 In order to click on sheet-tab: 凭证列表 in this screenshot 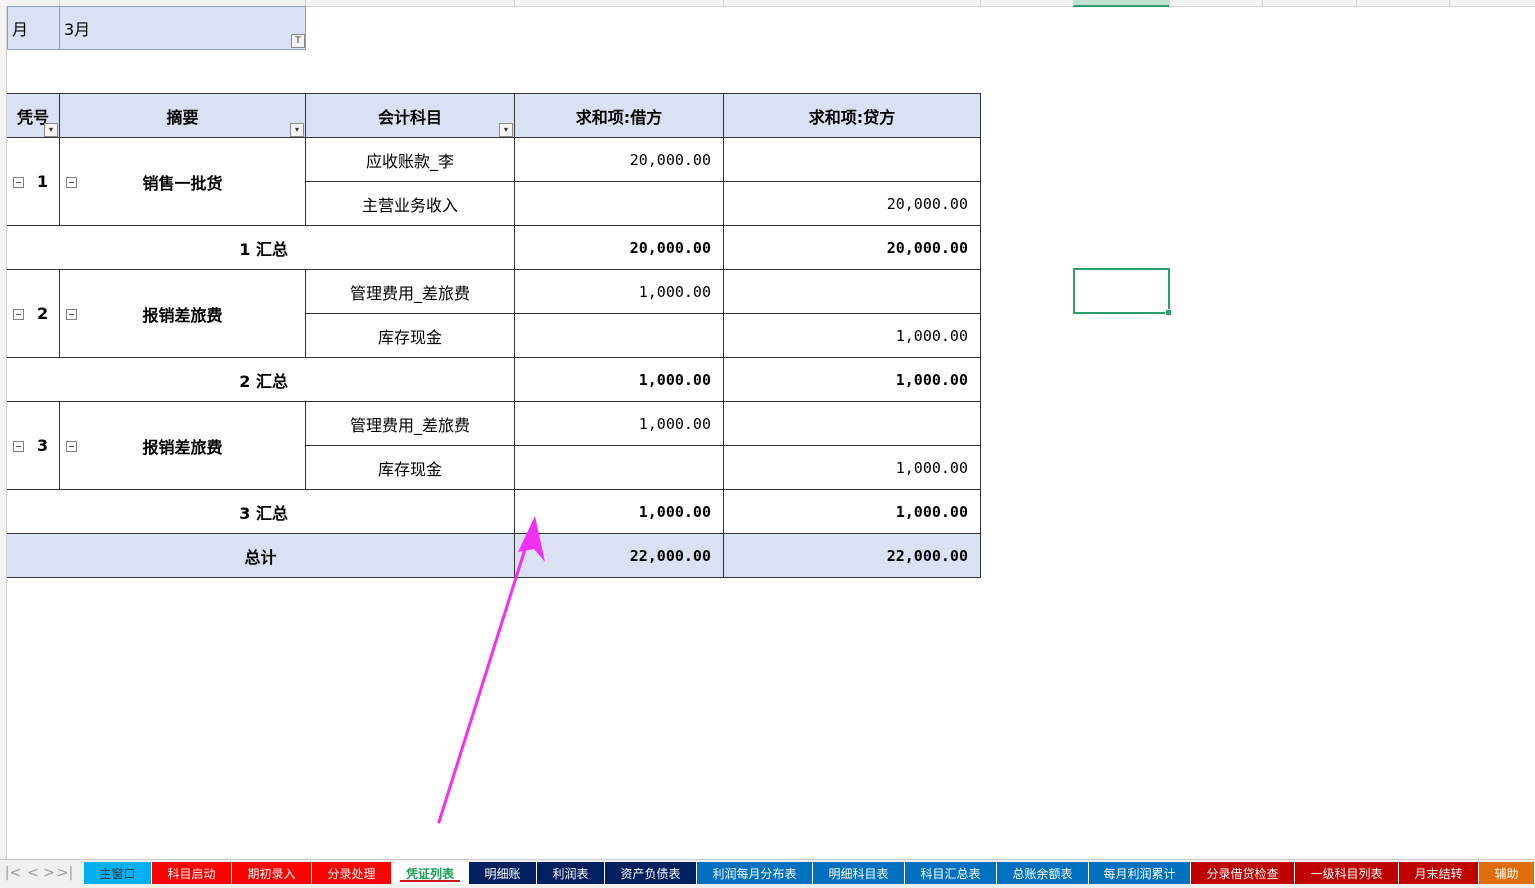, I will do `click(430, 873)`.